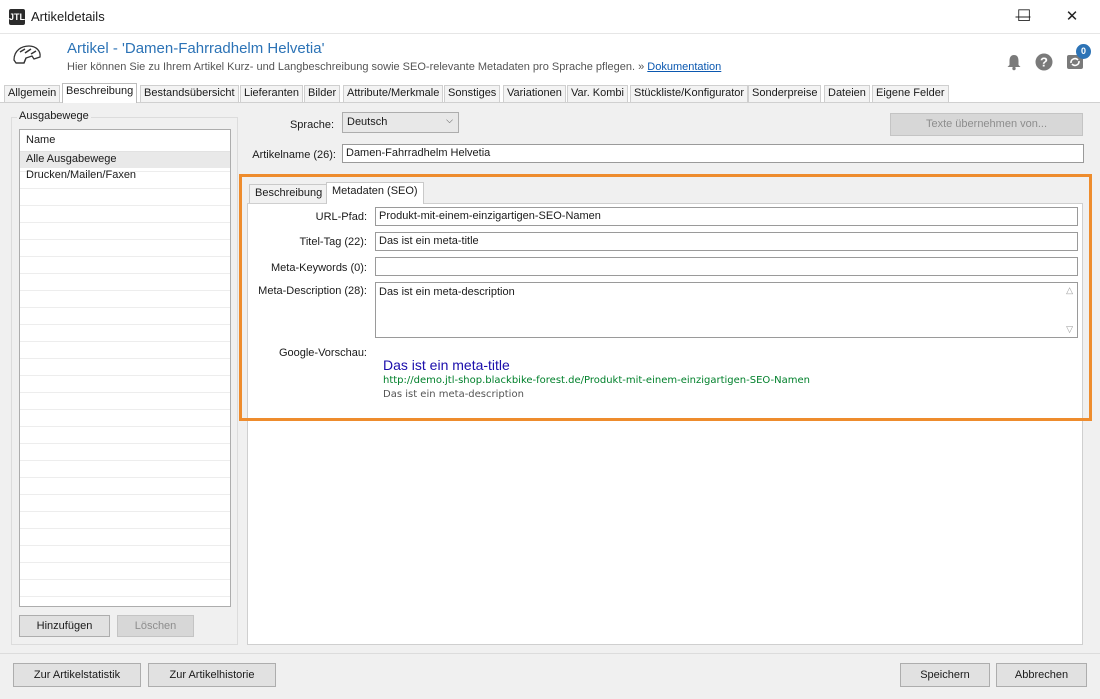  I want to click on bike-helmet-icon, so click(27, 54).